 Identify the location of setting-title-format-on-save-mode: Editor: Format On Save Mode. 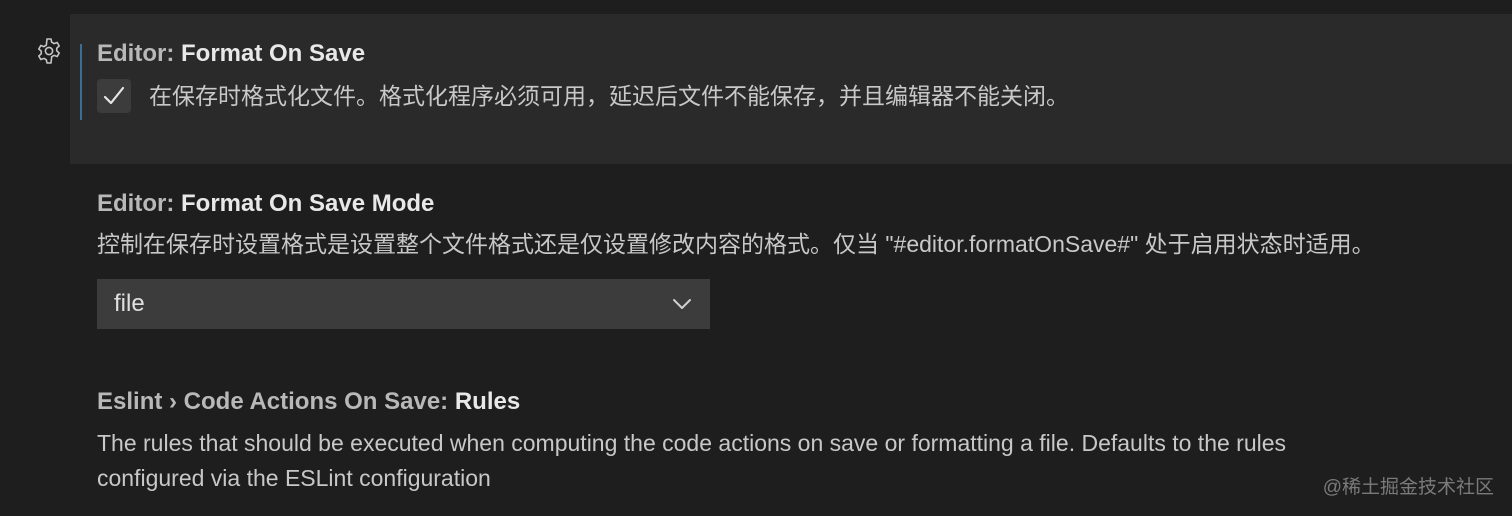
(265, 204).